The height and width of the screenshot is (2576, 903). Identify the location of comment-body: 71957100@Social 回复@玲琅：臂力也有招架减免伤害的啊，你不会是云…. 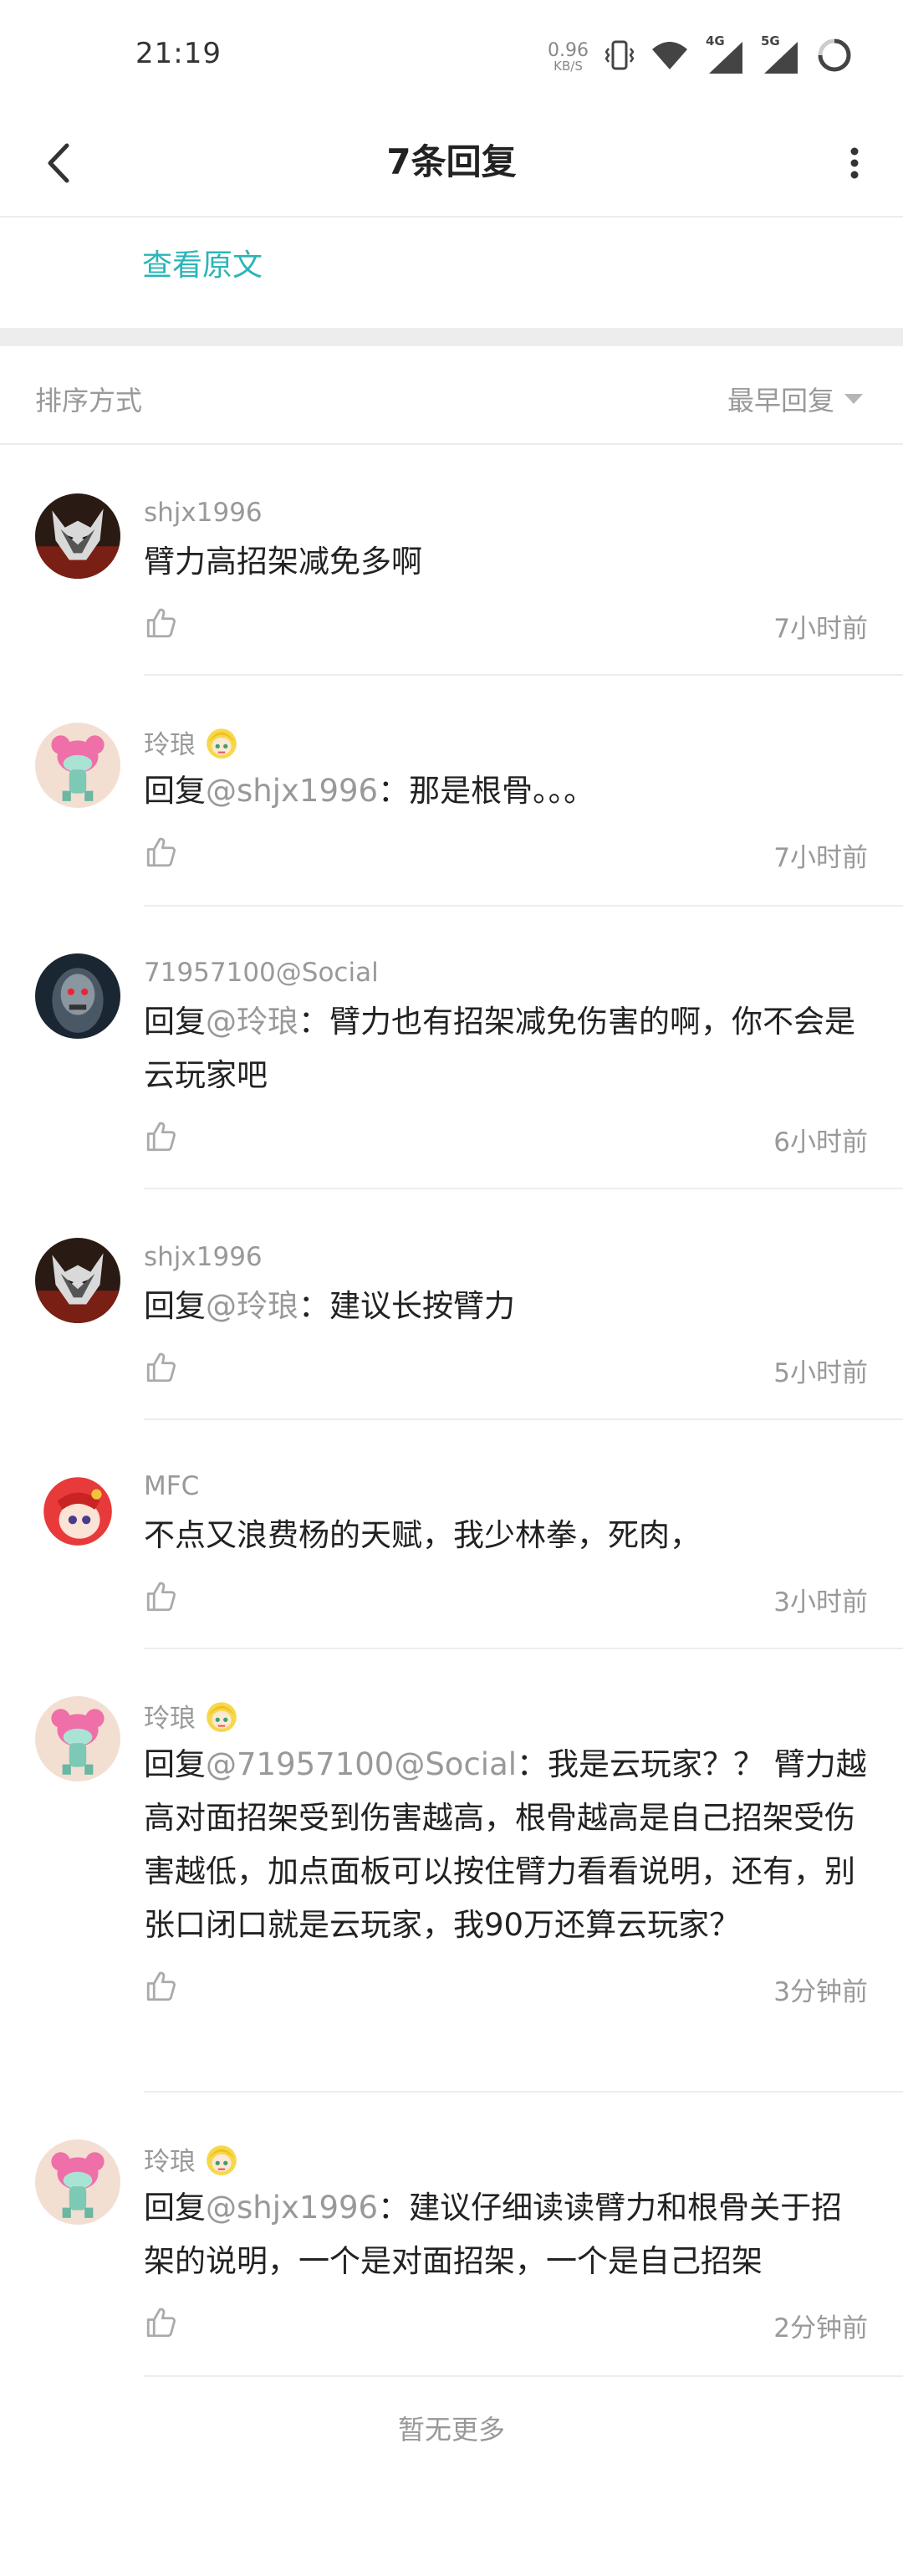
(506, 1061).